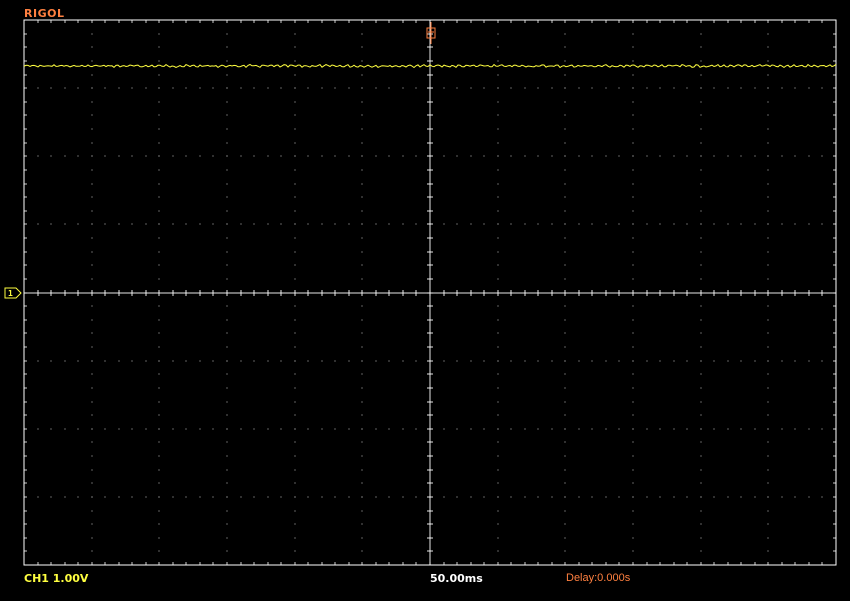 This screenshot has height=601, width=850. I want to click on ch1-ground-marker-icon: 1, so click(13, 293).